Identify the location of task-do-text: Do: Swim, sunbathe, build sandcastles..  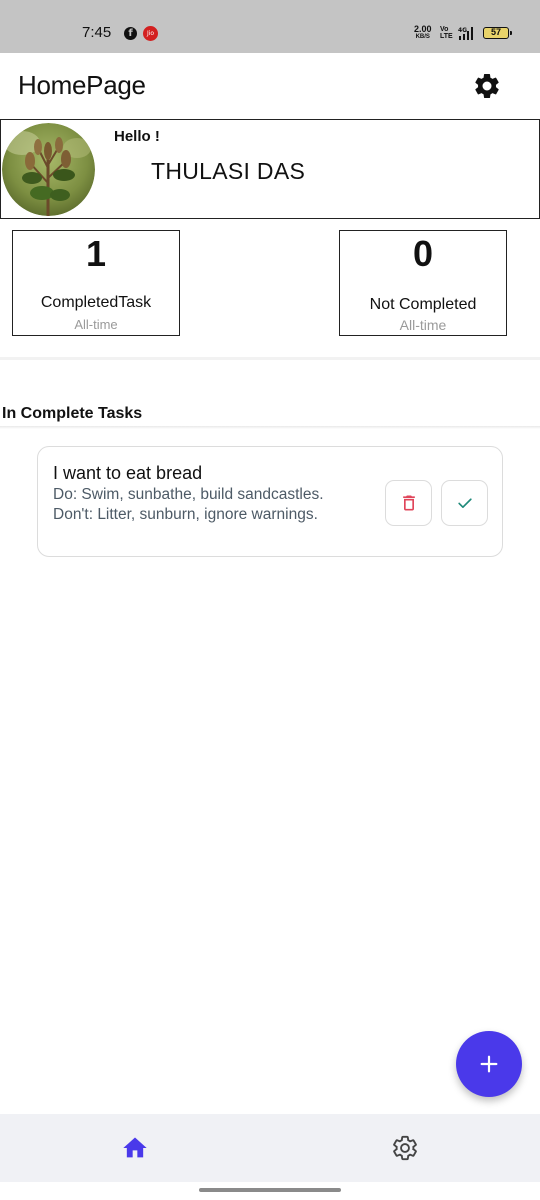
(188, 494).